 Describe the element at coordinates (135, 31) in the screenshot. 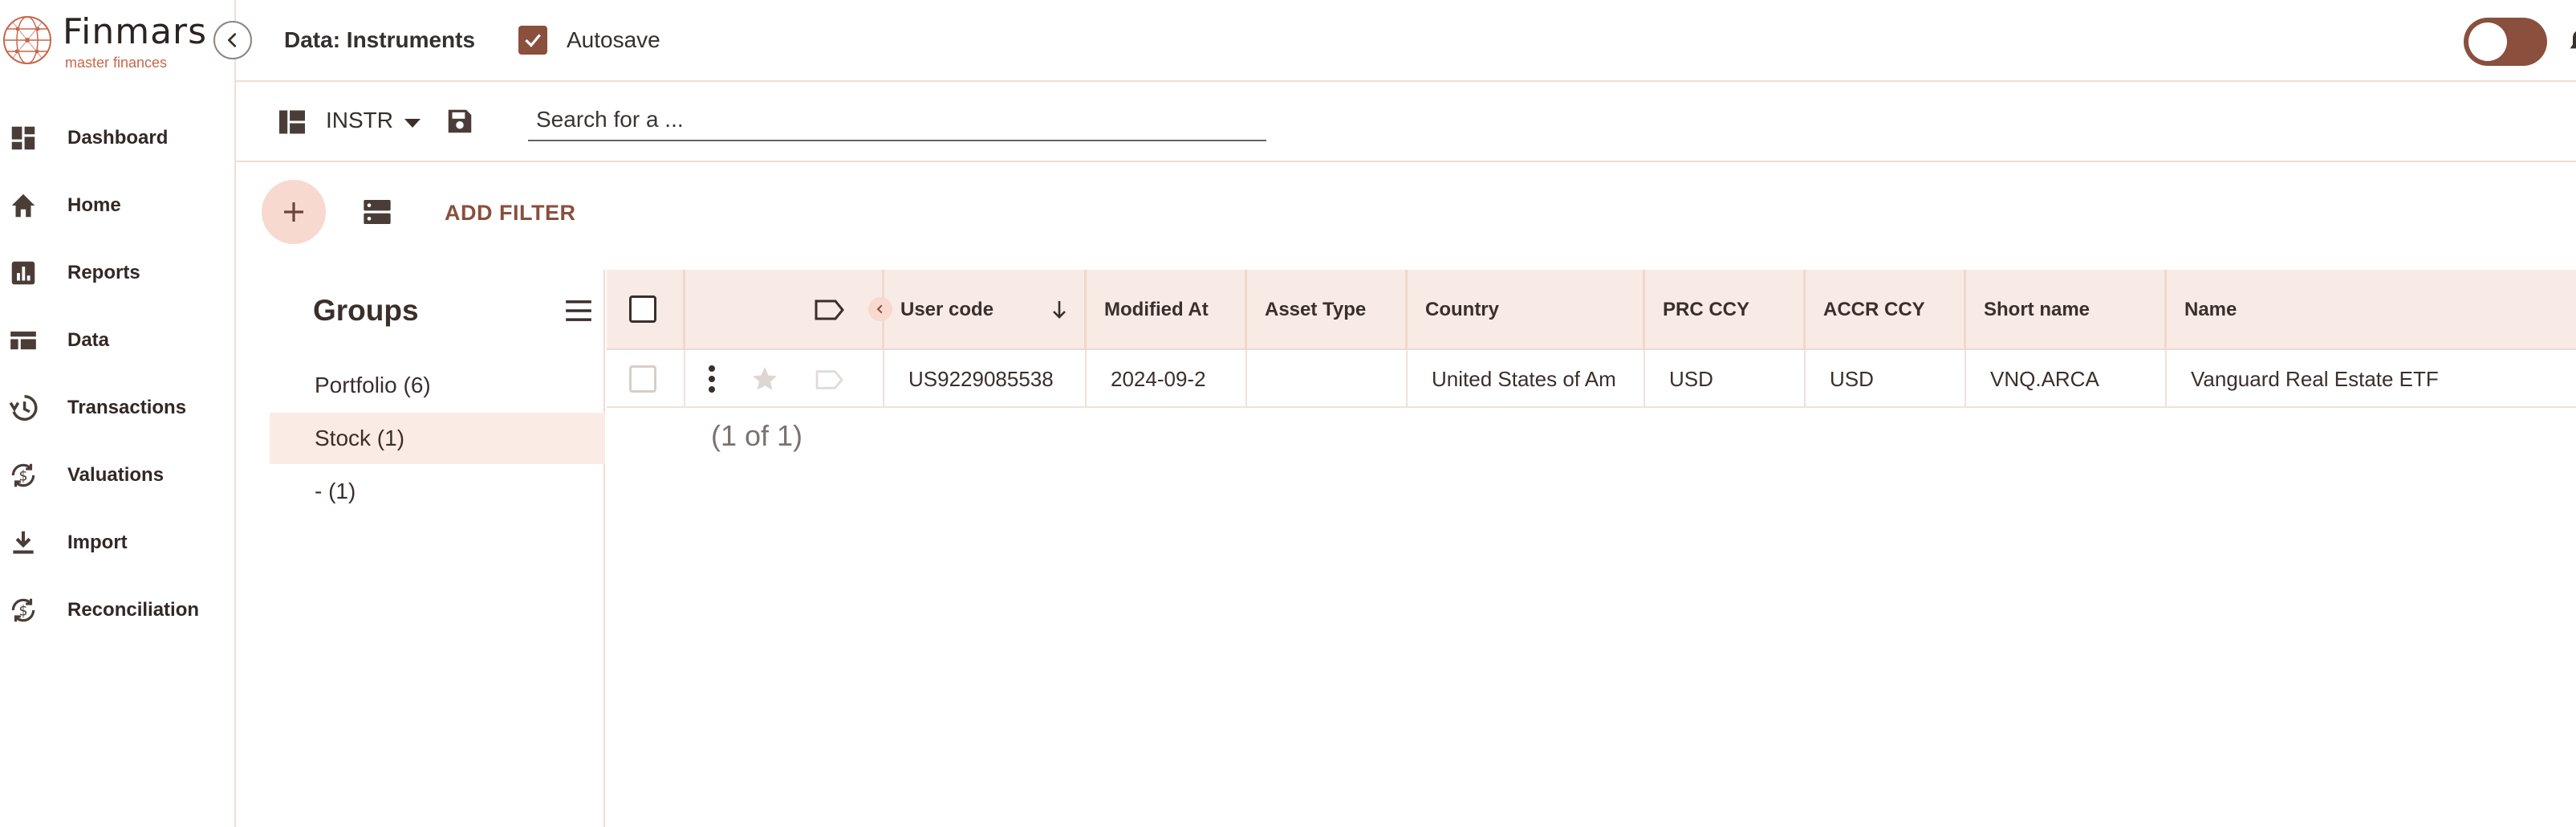

I see `logo-name: Finmars` at that location.